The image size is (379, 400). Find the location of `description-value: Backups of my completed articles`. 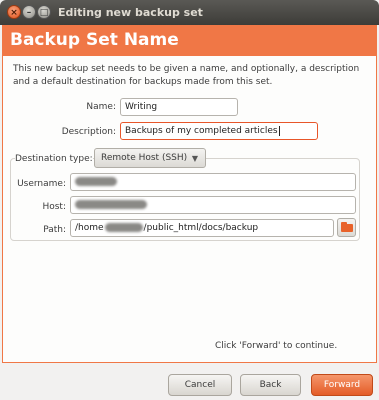

description-value: Backups of my completed articles is located at coordinates (201, 131).